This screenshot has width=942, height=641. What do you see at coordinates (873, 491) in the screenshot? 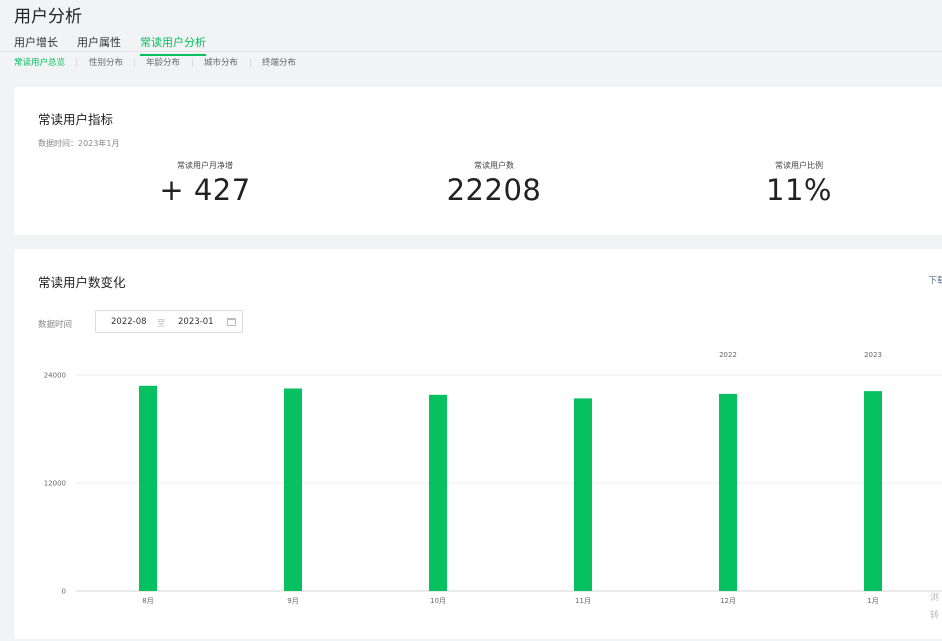
I see `bar-1月` at bounding box center [873, 491].